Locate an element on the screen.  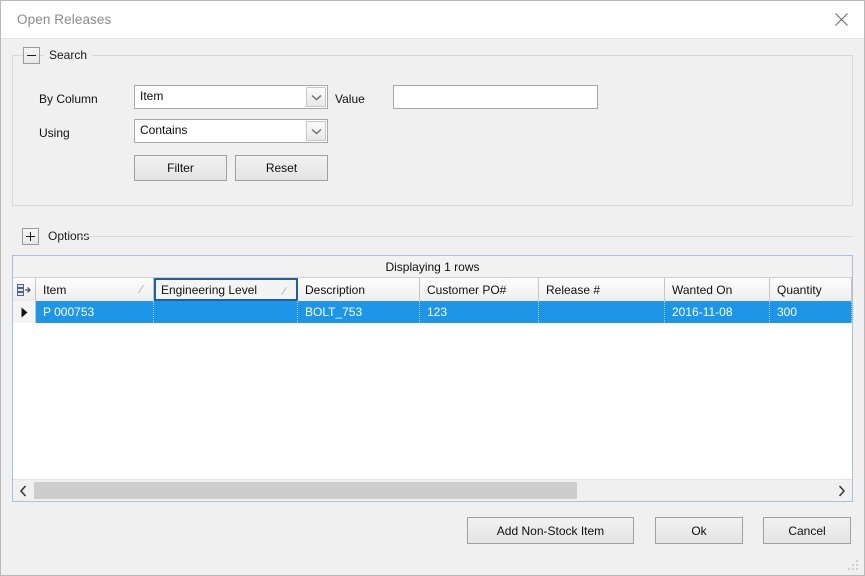
close-icon is located at coordinates (841, 19).